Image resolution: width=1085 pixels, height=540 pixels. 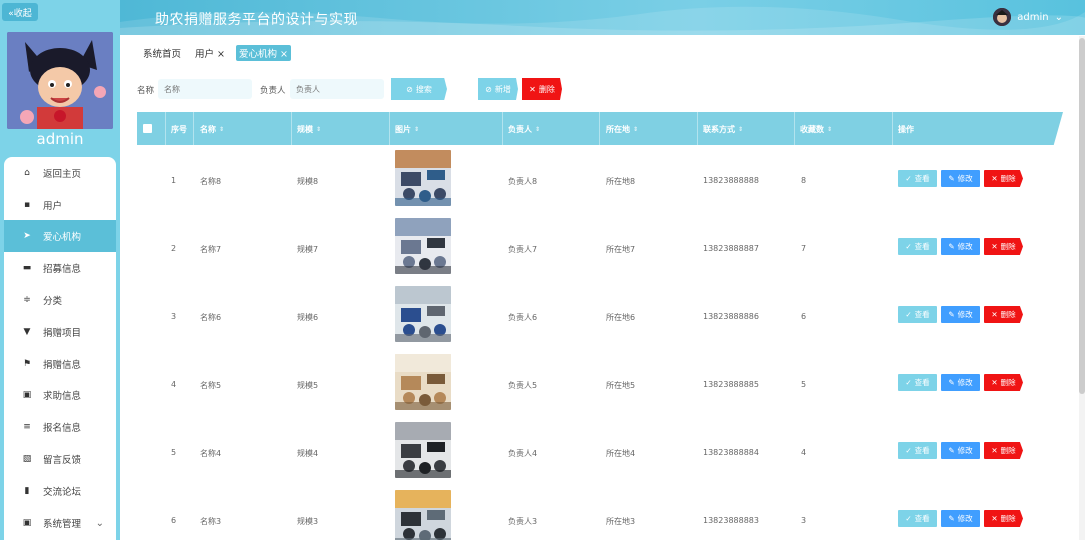 I want to click on search-button: ⊘ 搜索, so click(x=419, y=89).